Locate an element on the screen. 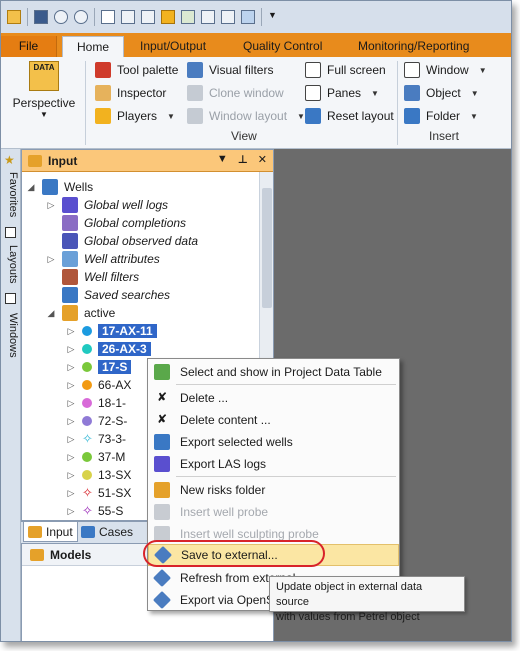  tree-item-well: ▷ 72-S- is located at coordinates (97, 421).